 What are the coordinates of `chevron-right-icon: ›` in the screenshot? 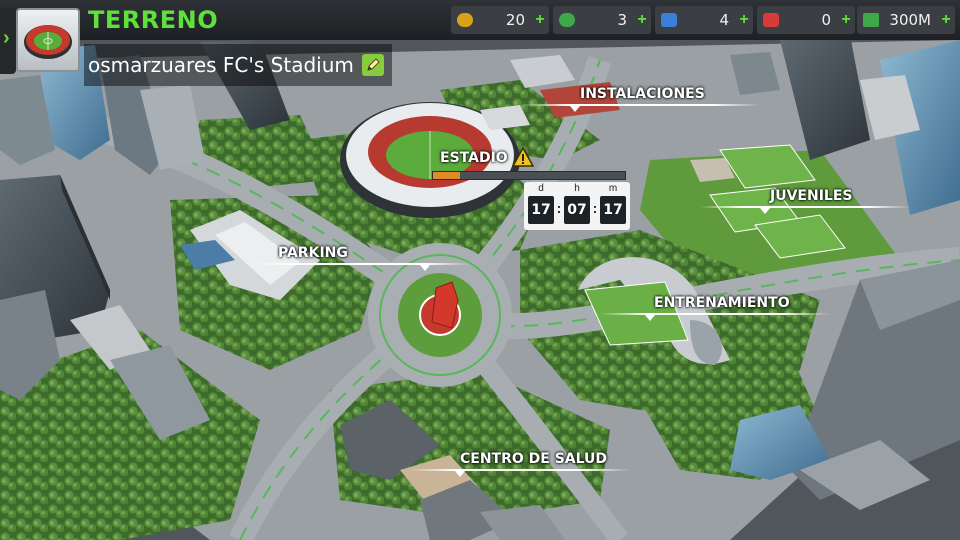 It's located at (6, 38).